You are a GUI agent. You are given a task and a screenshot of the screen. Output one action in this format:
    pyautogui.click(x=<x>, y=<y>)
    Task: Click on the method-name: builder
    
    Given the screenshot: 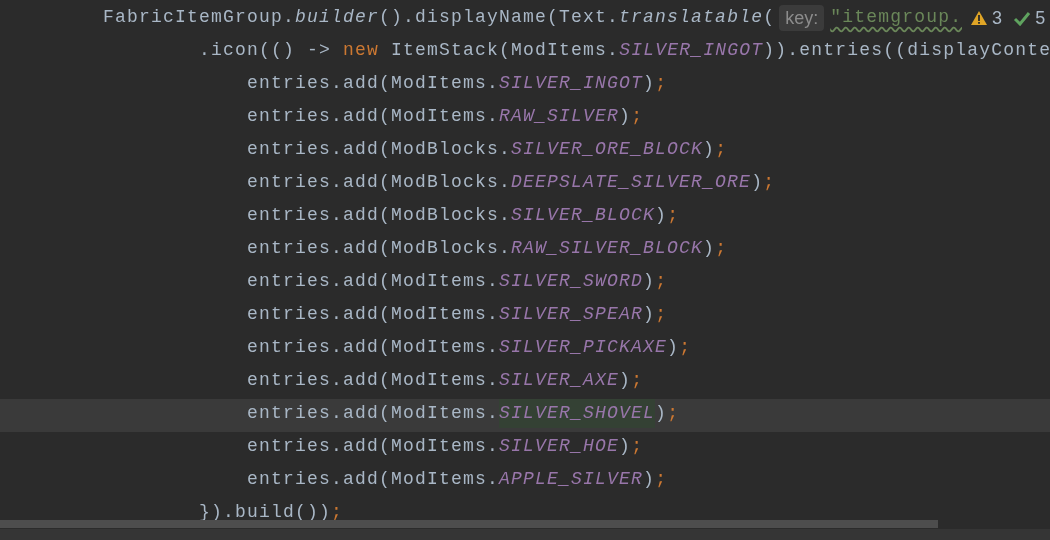 What is the action you would take?
    pyautogui.click(x=337, y=17)
    